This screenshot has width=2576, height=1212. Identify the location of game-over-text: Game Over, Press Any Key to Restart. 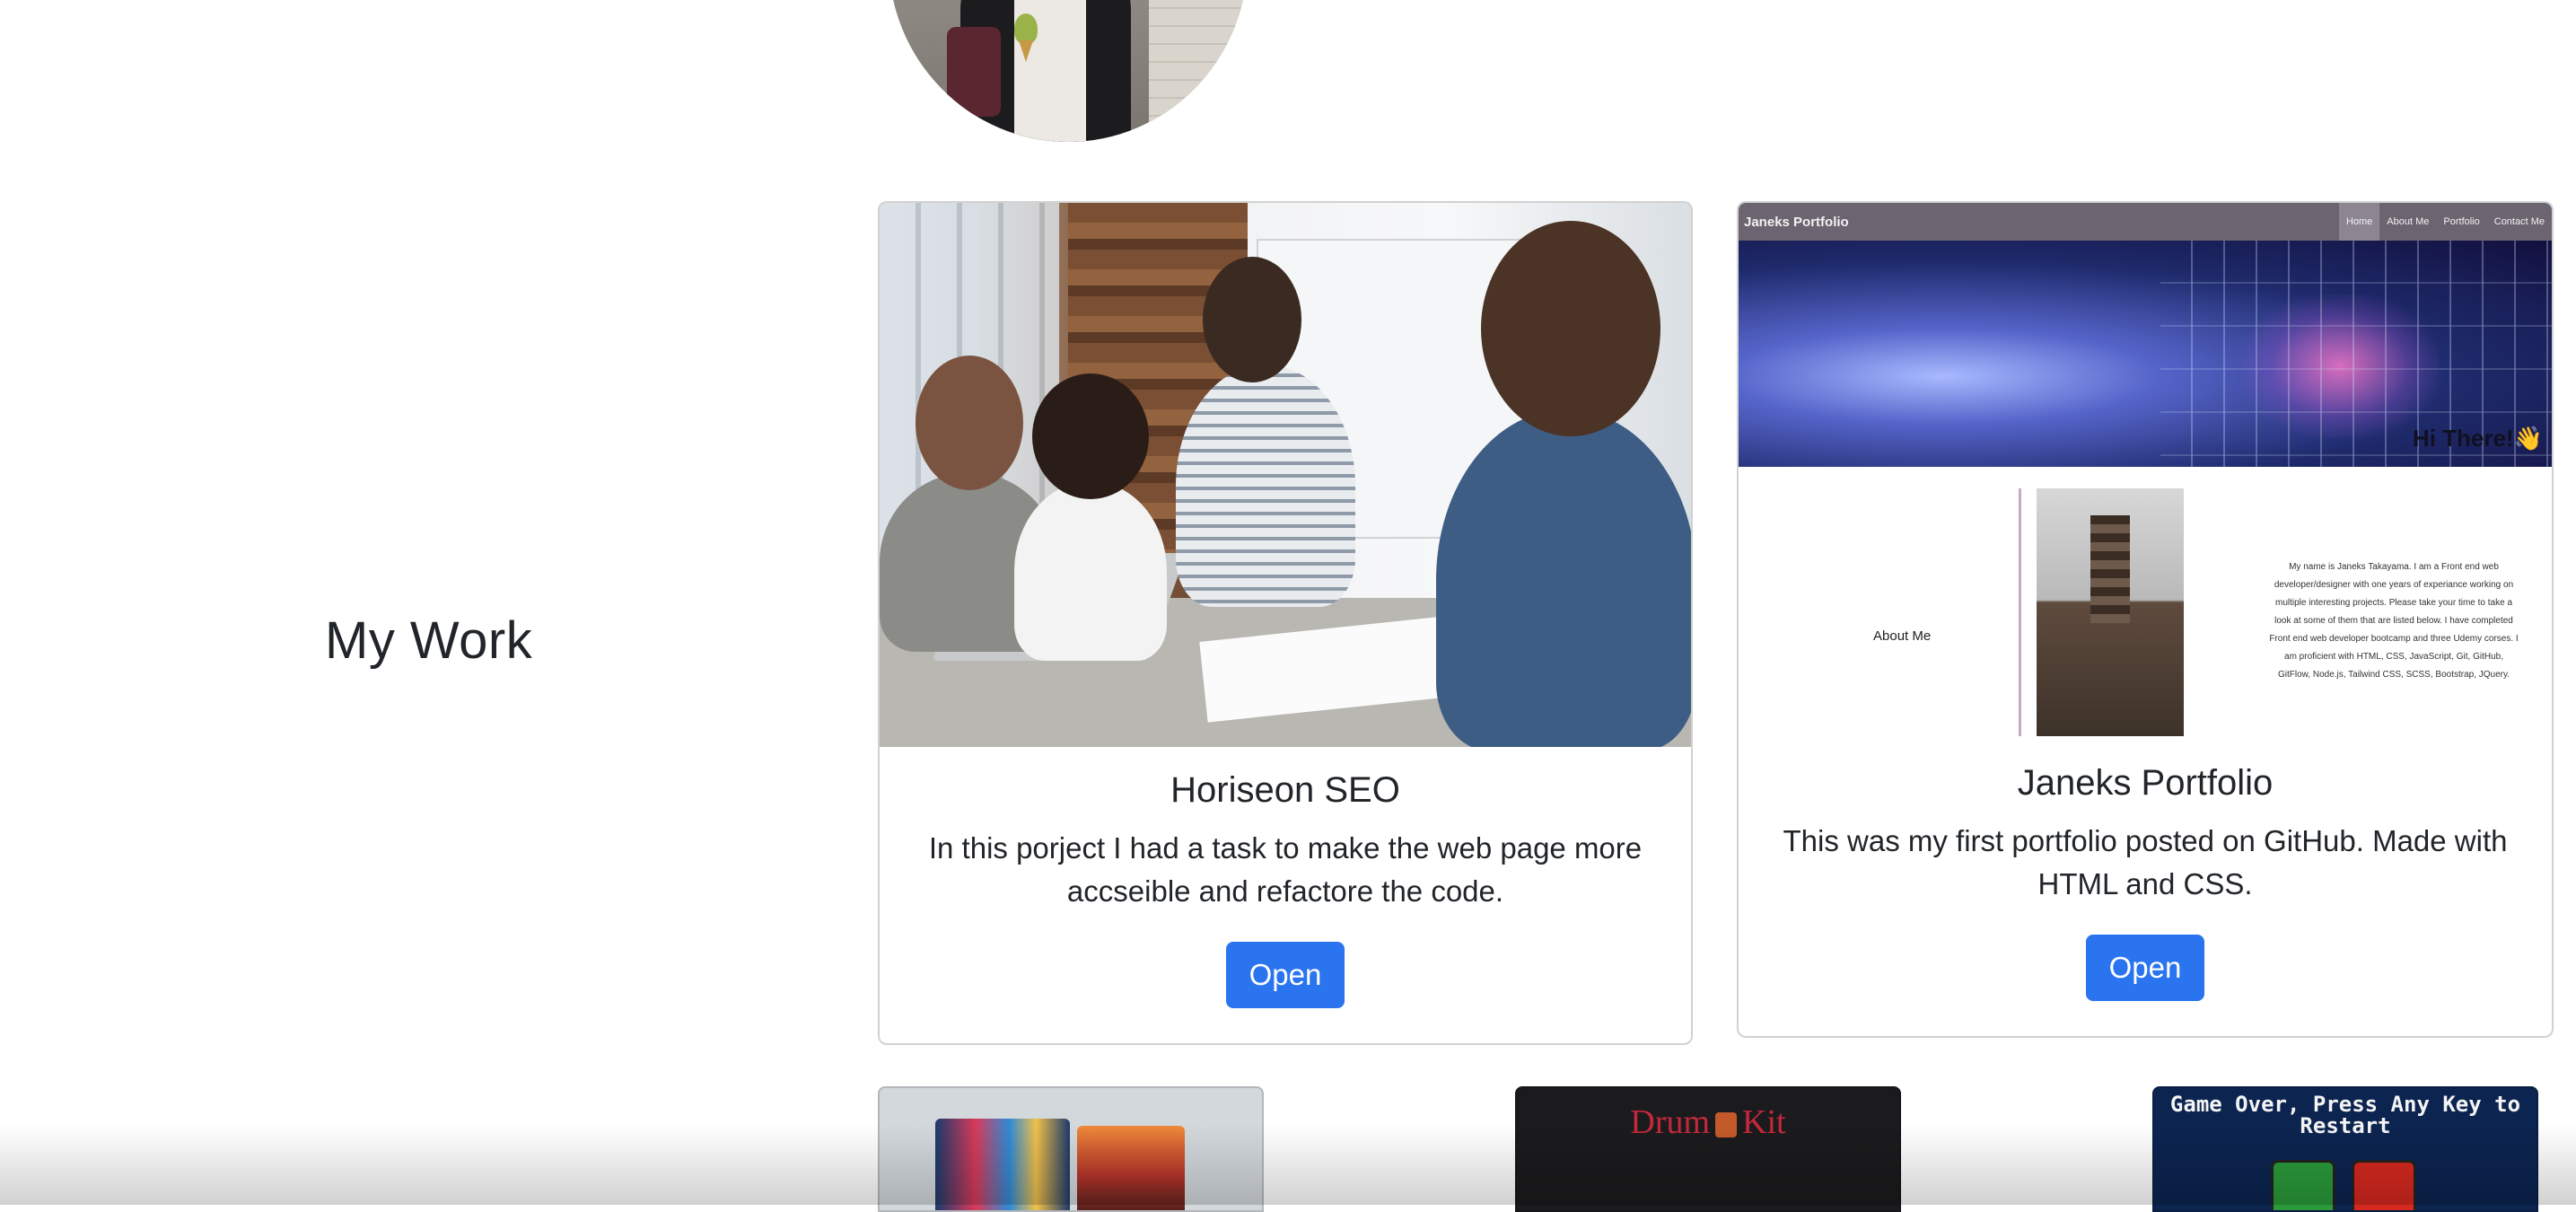
(2345, 1115).